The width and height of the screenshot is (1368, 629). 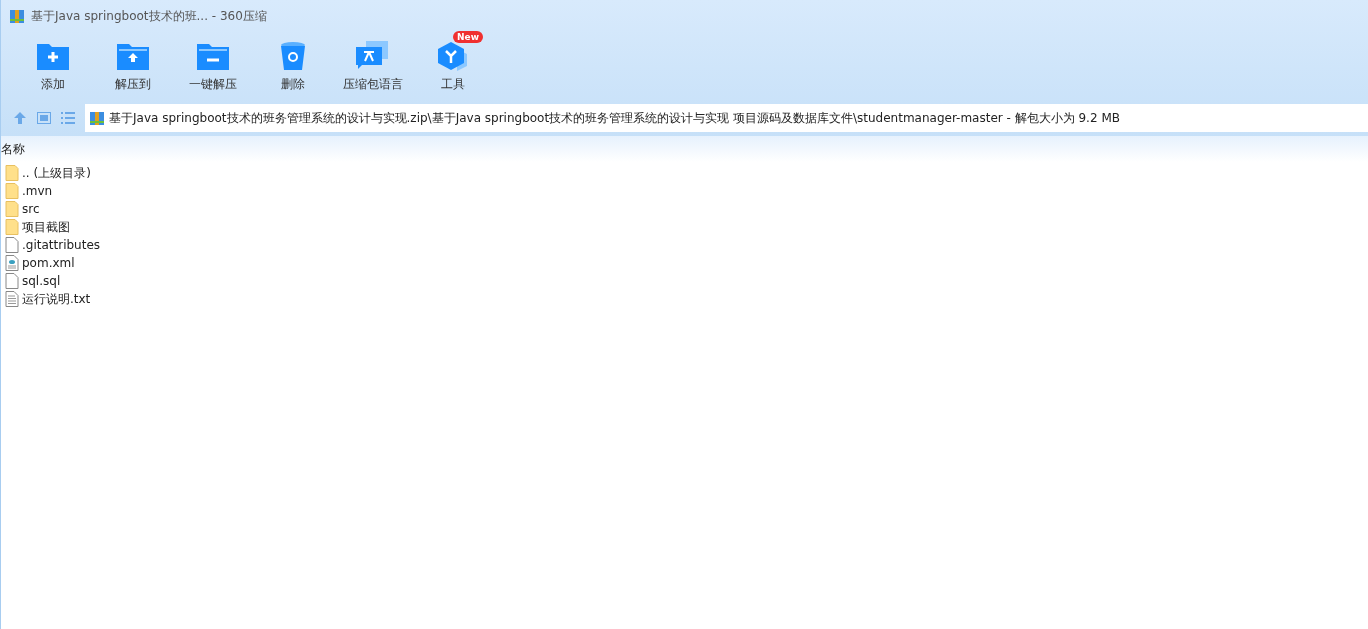 What do you see at coordinates (149, 16) in the screenshot?
I see `window-title: 基于Java springboot技术的班... - 360压缩` at bounding box center [149, 16].